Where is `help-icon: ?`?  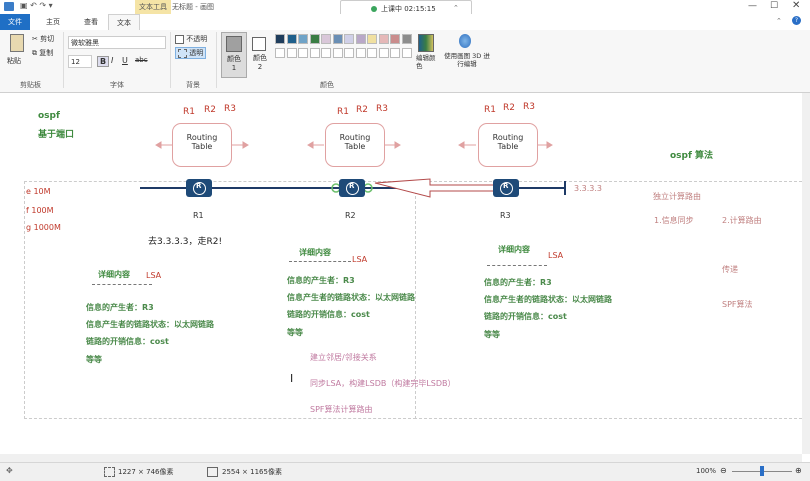
help-icon: ? is located at coordinates (796, 20).